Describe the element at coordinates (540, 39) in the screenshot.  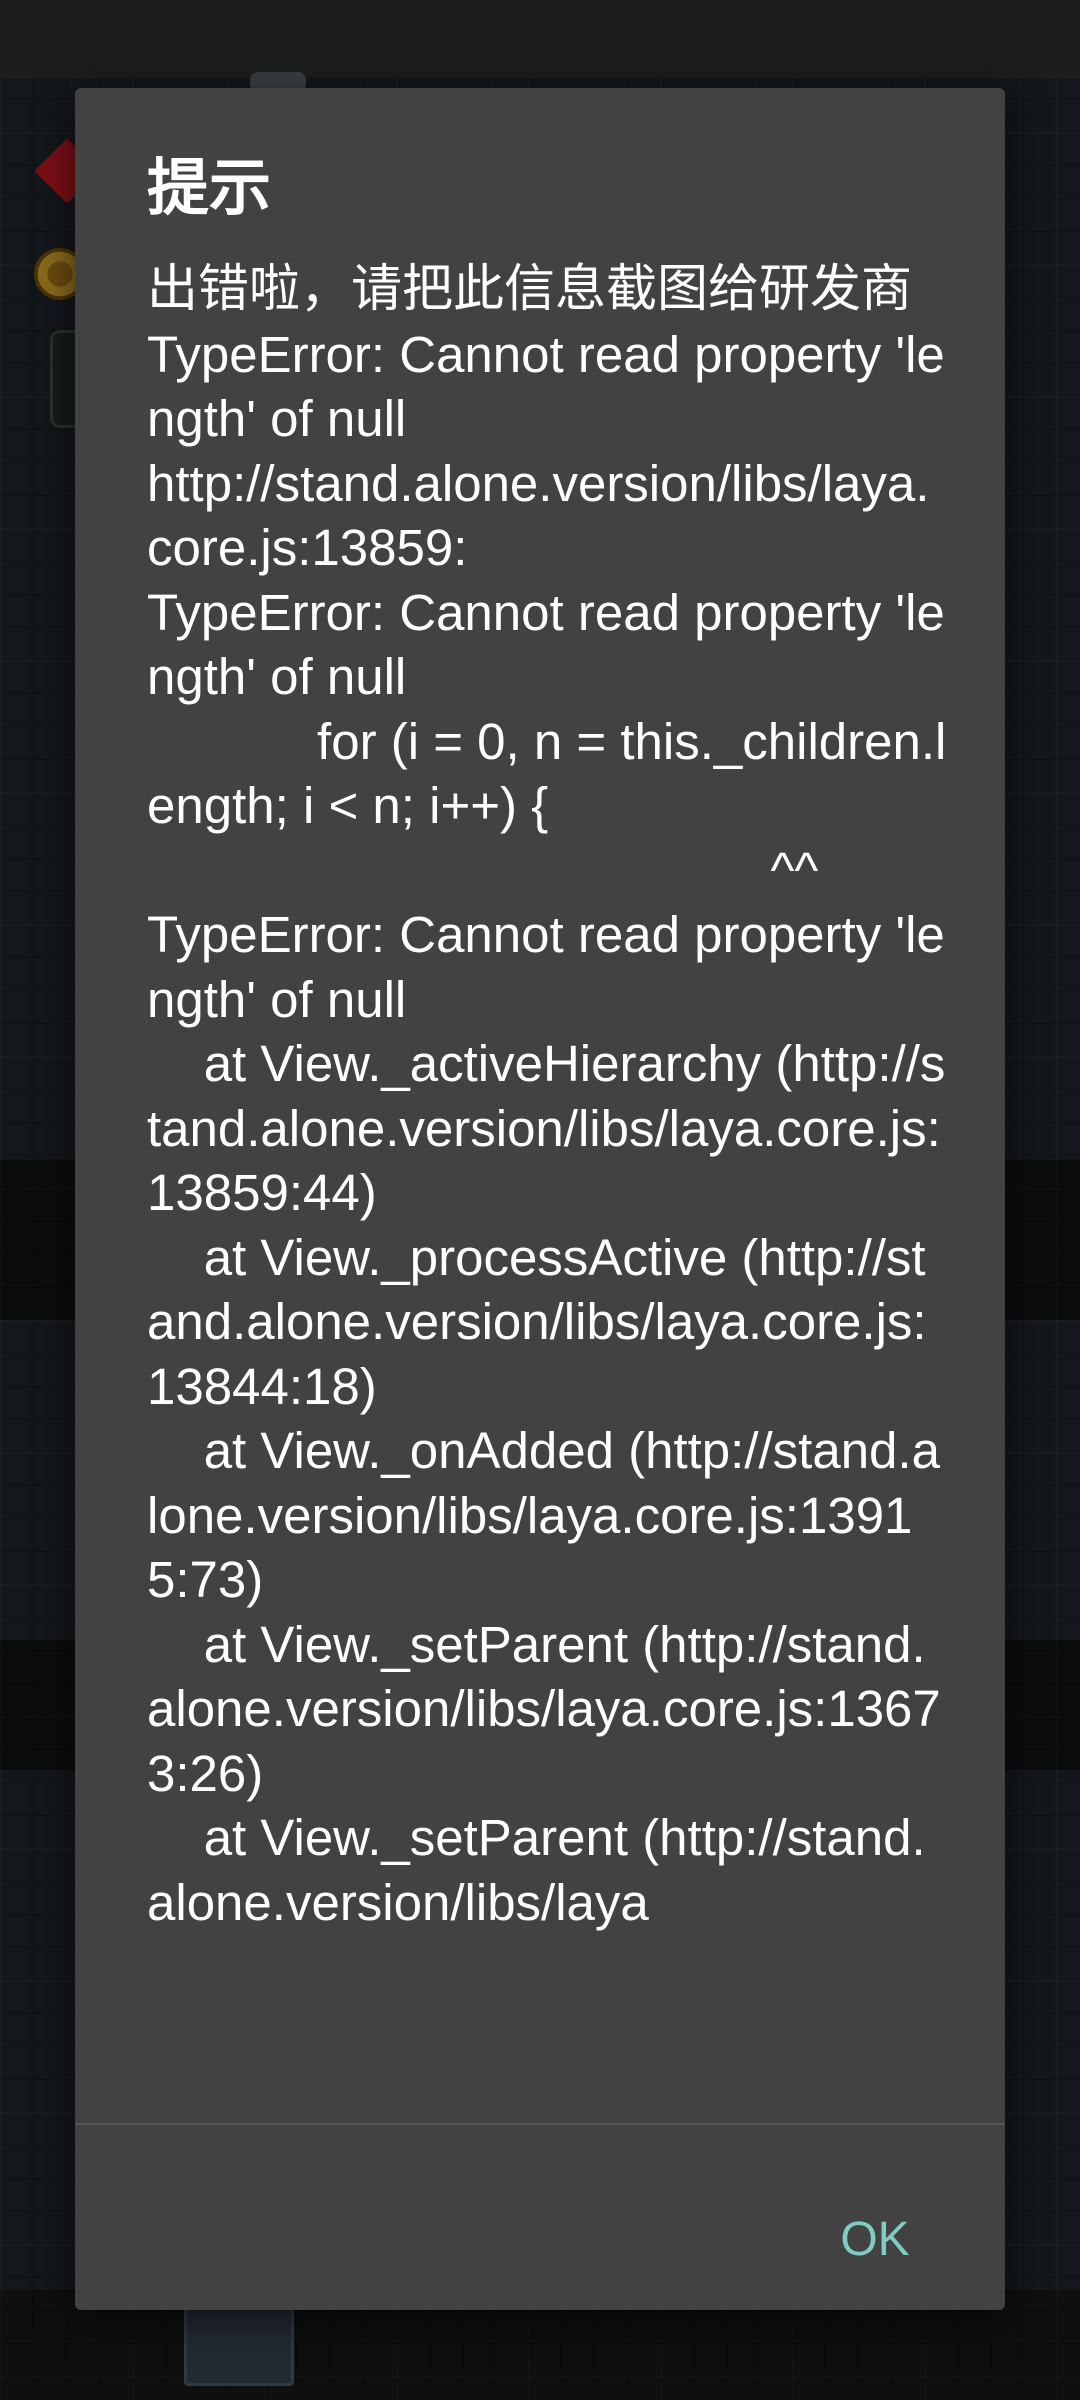
I see `status-bar-area` at that location.